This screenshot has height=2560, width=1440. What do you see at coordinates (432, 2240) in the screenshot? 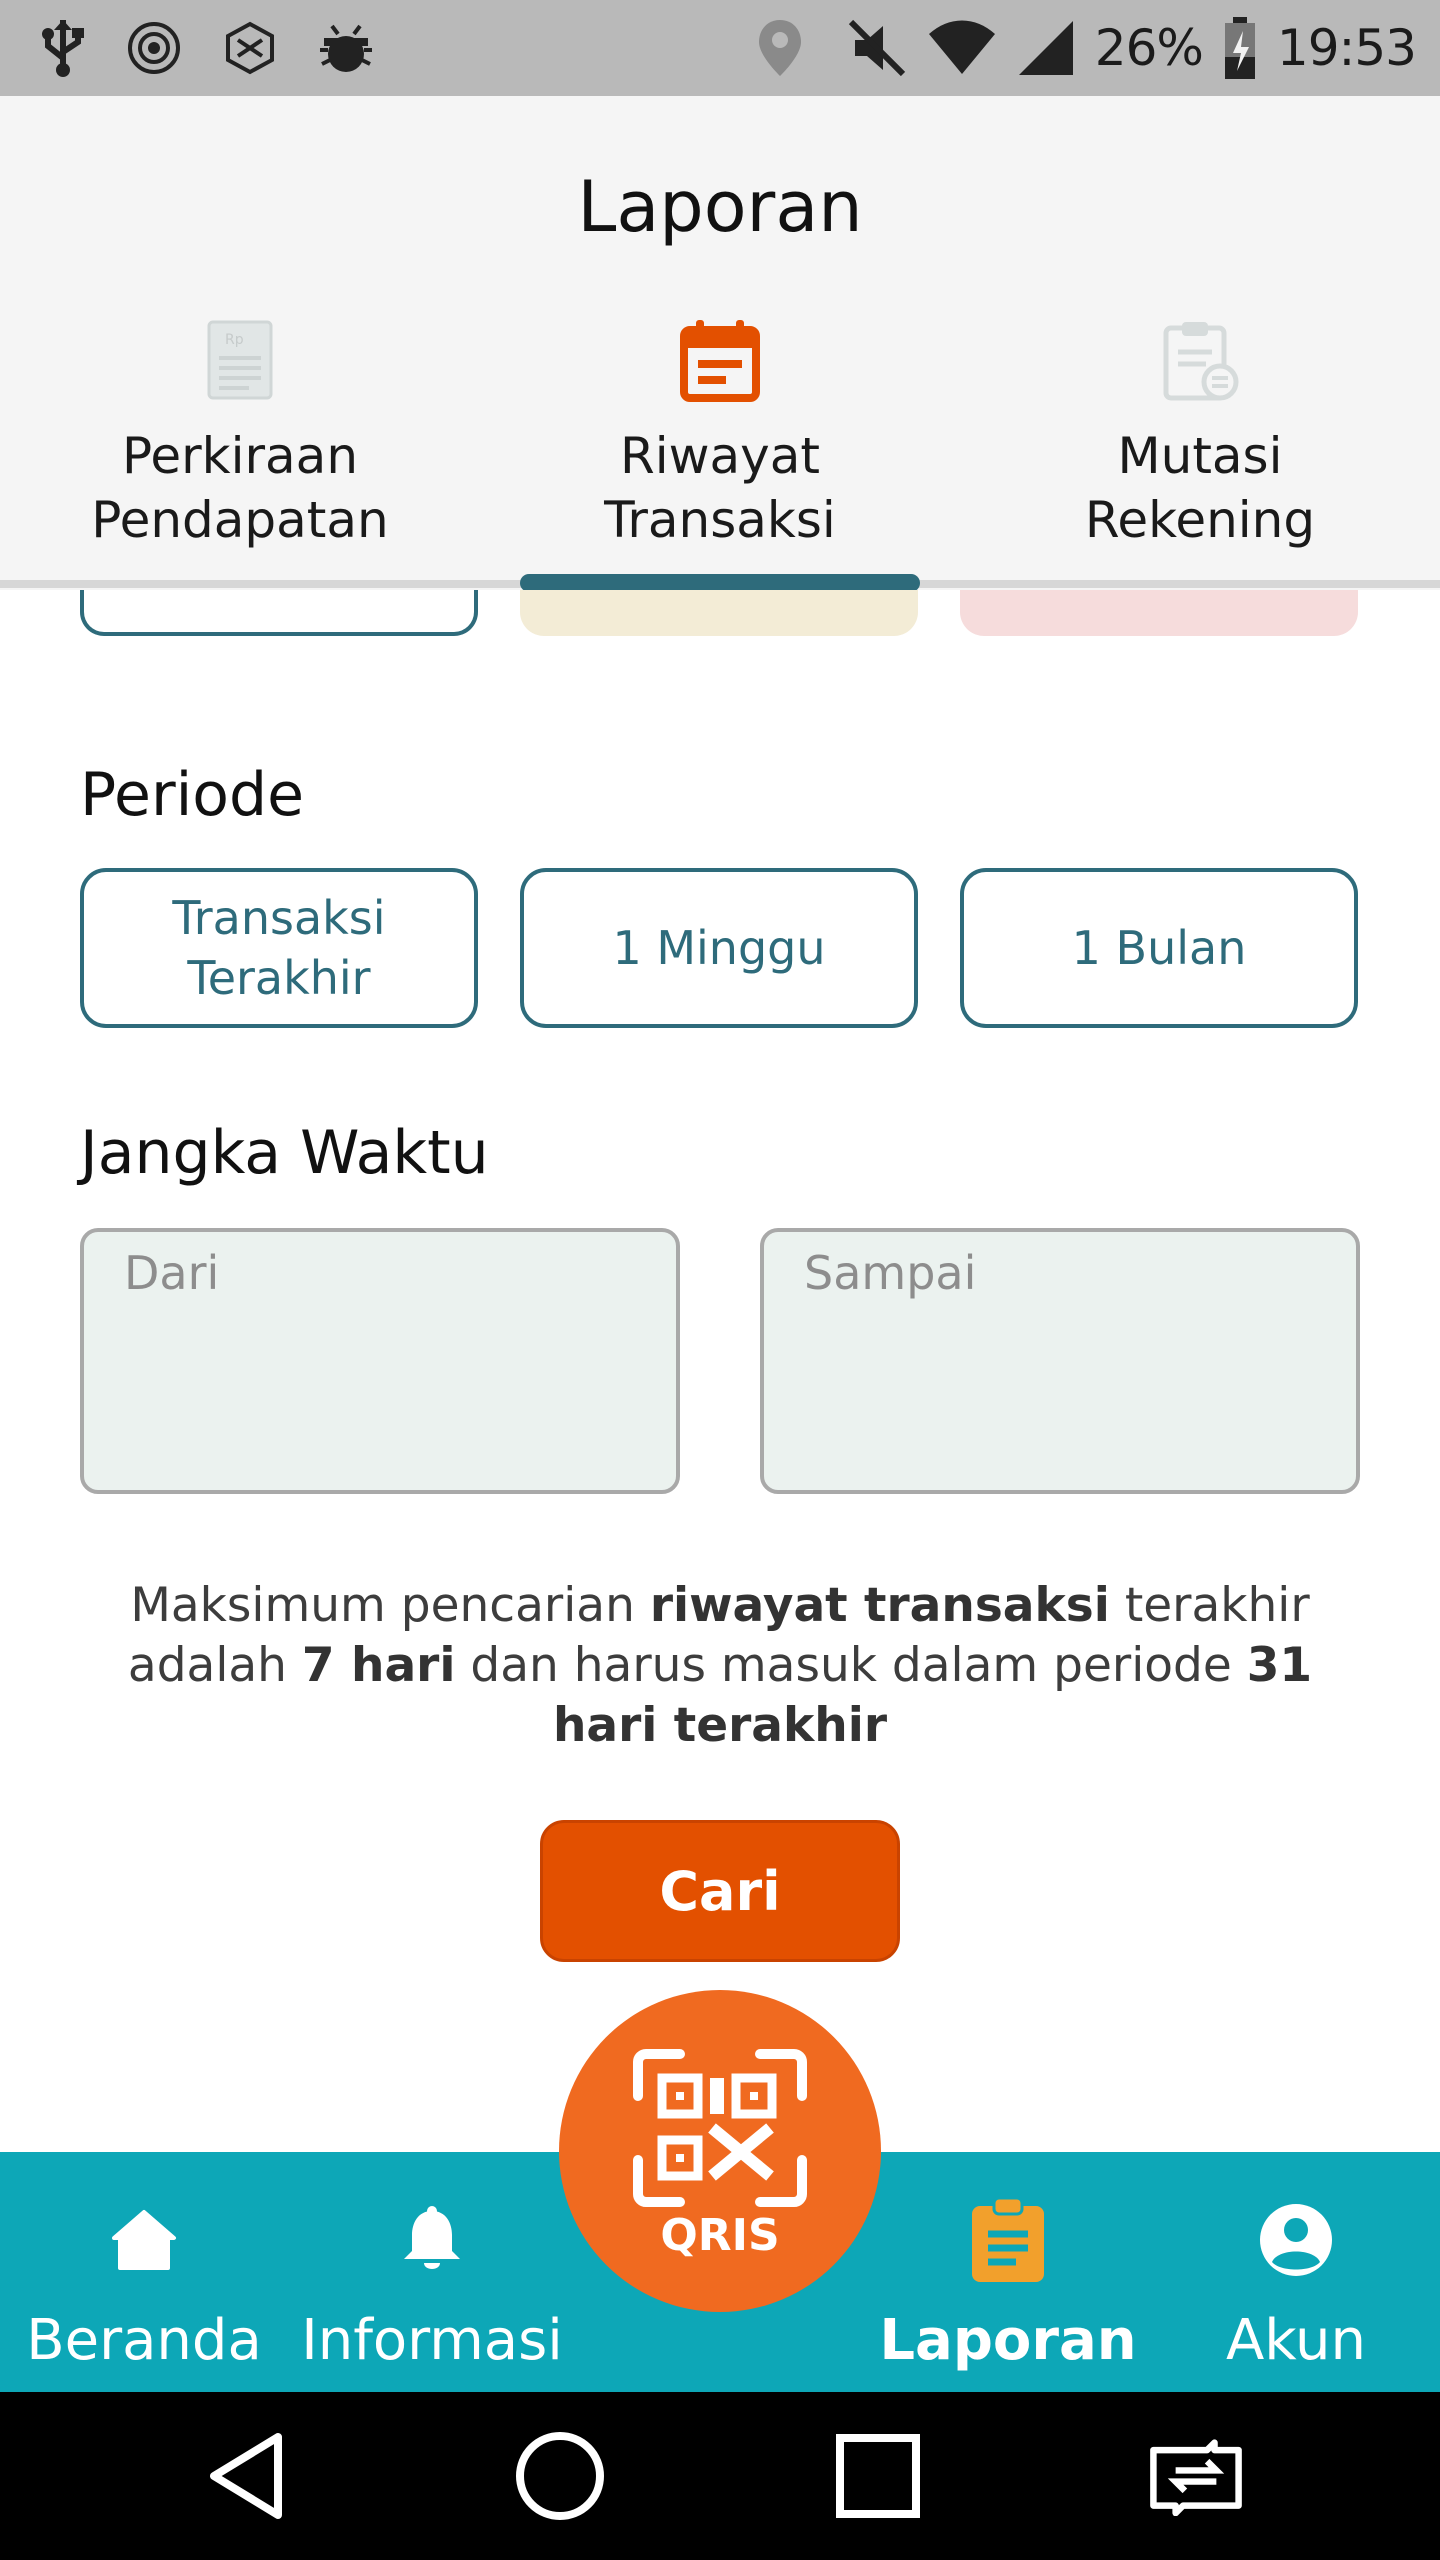
I see `bell-icon` at bounding box center [432, 2240].